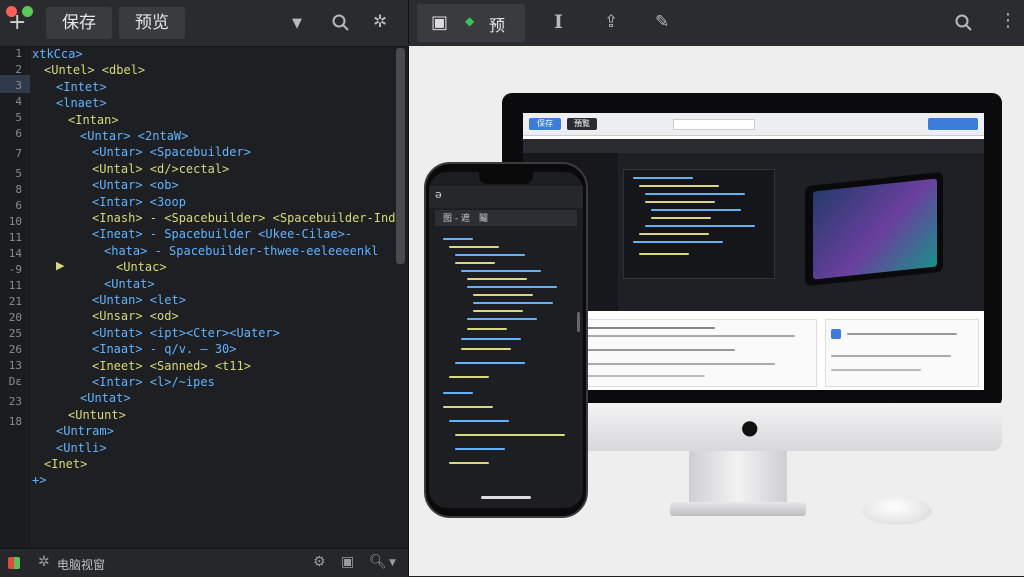 The image size is (1024, 577). Describe the element at coordinates (506, 340) in the screenshot. I see `phone-screen: ǝ 图 - 遮 鬮` at that location.